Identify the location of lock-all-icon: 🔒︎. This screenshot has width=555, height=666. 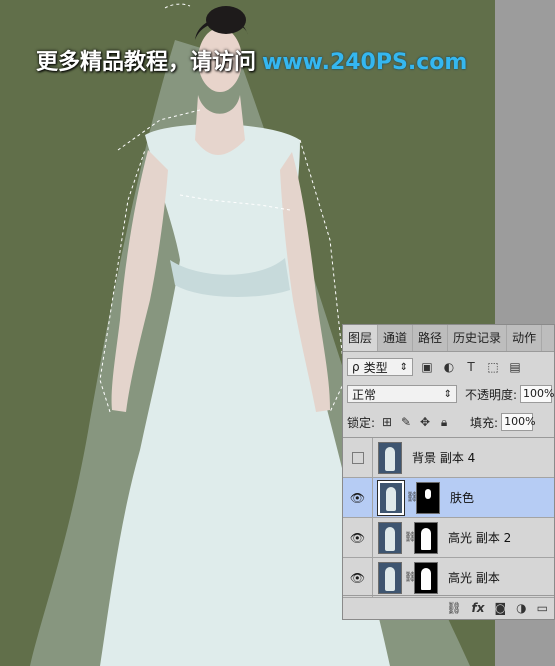
(444, 422).